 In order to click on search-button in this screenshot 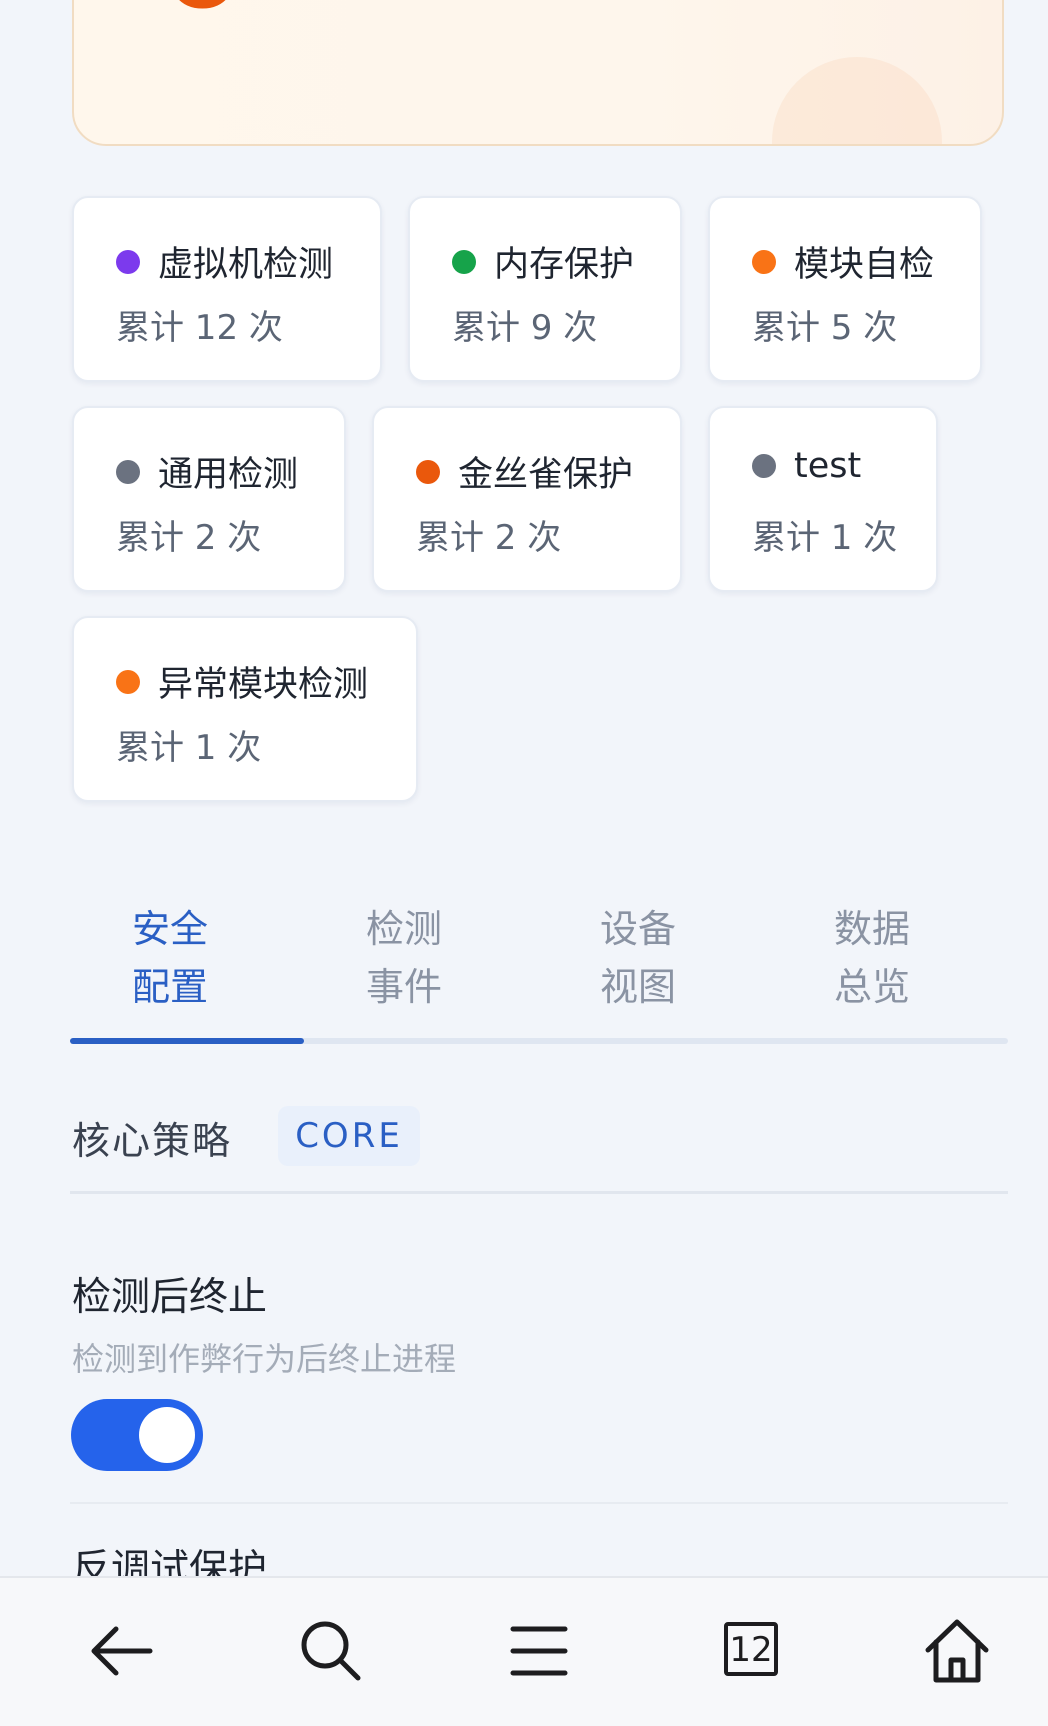, I will do `click(331, 1651)`.